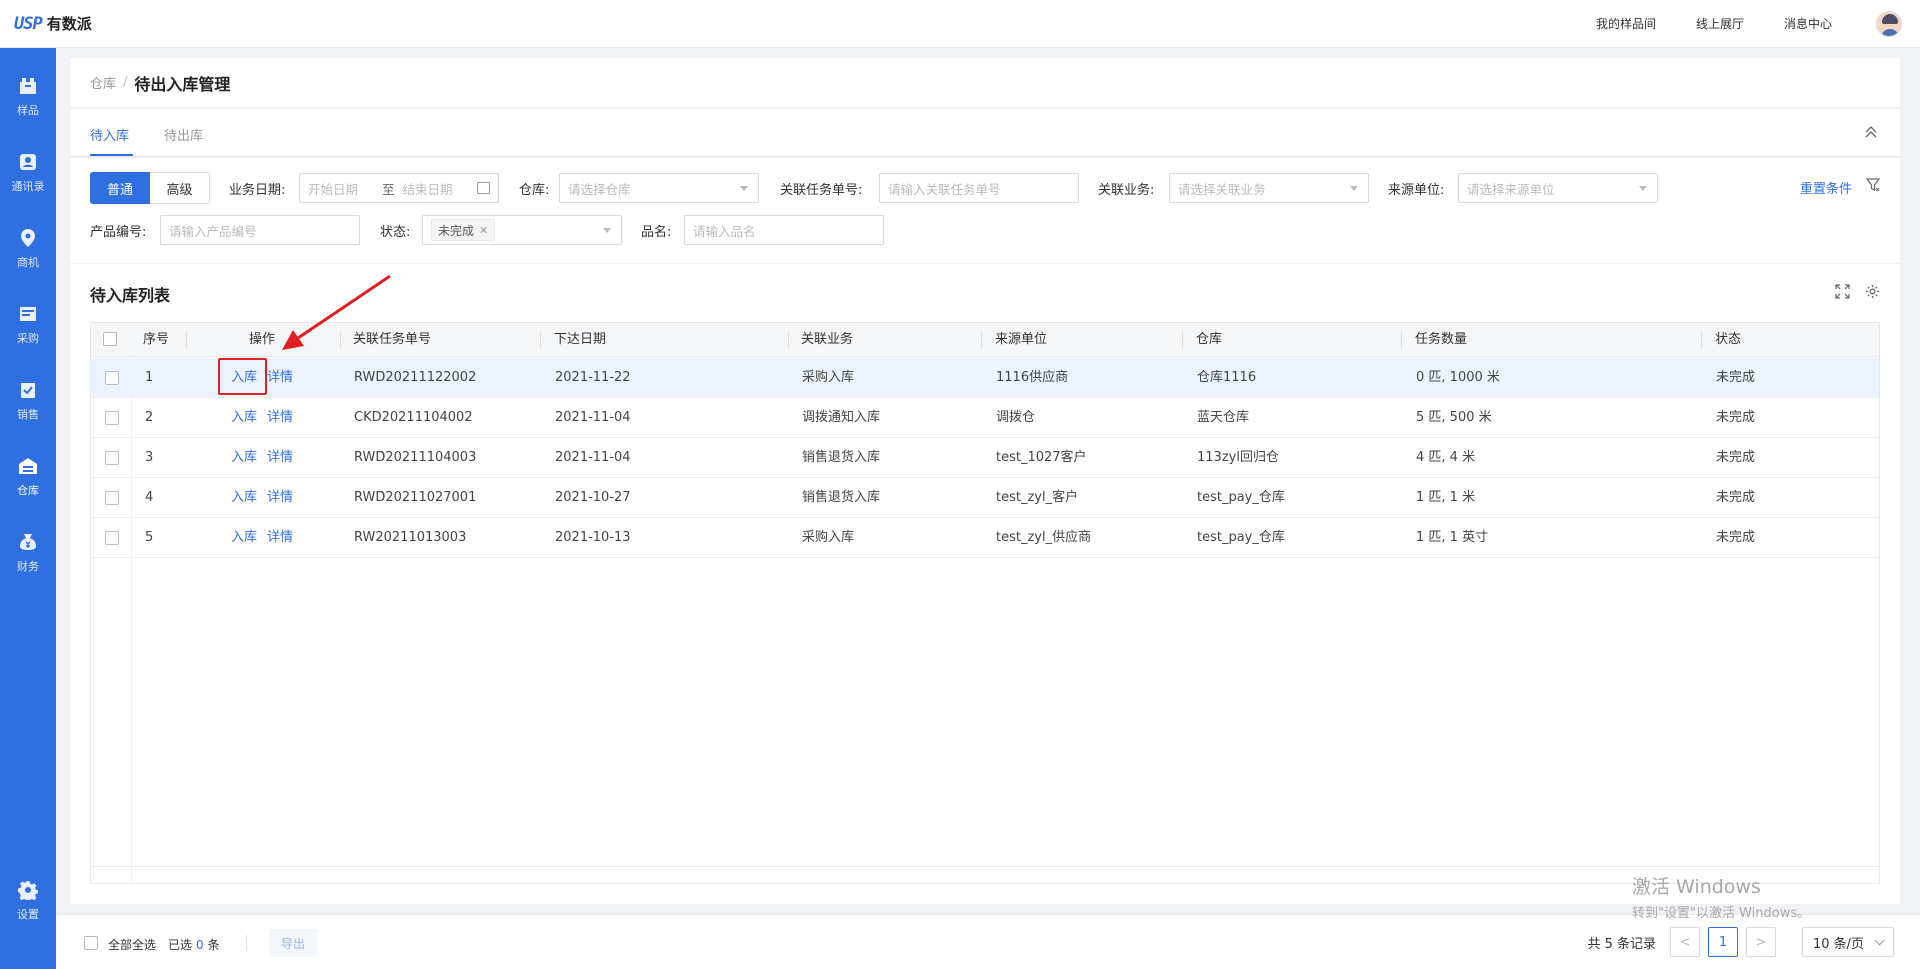 The width and height of the screenshot is (1920, 969). I want to click on reset-filters-button: 重置条件, so click(1826, 187).